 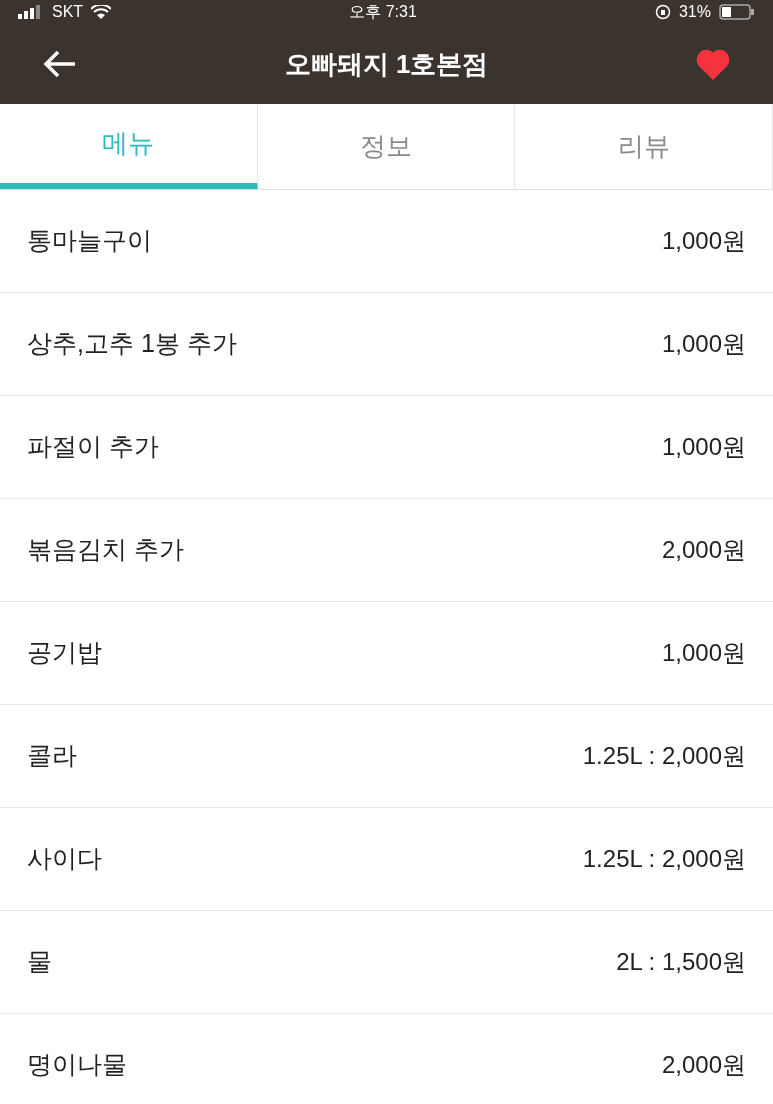 What do you see at coordinates (129, 146) in the screenshot?
I see `tab: 메뉴` at bounding box center [129, 146].